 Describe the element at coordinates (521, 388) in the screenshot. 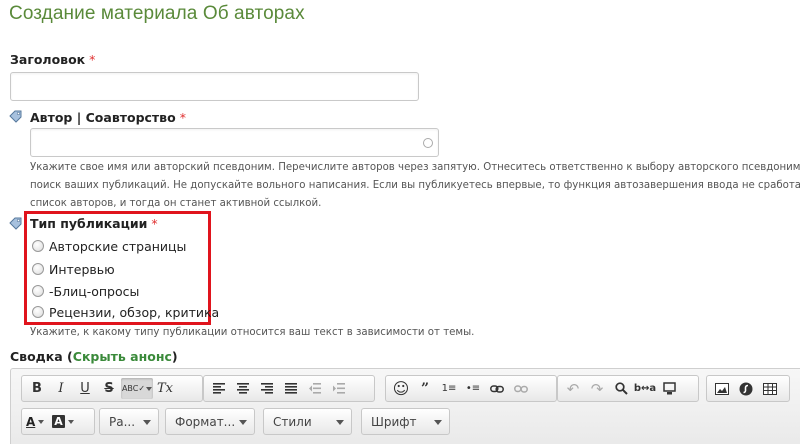

I see `unlink-icon` at that location.